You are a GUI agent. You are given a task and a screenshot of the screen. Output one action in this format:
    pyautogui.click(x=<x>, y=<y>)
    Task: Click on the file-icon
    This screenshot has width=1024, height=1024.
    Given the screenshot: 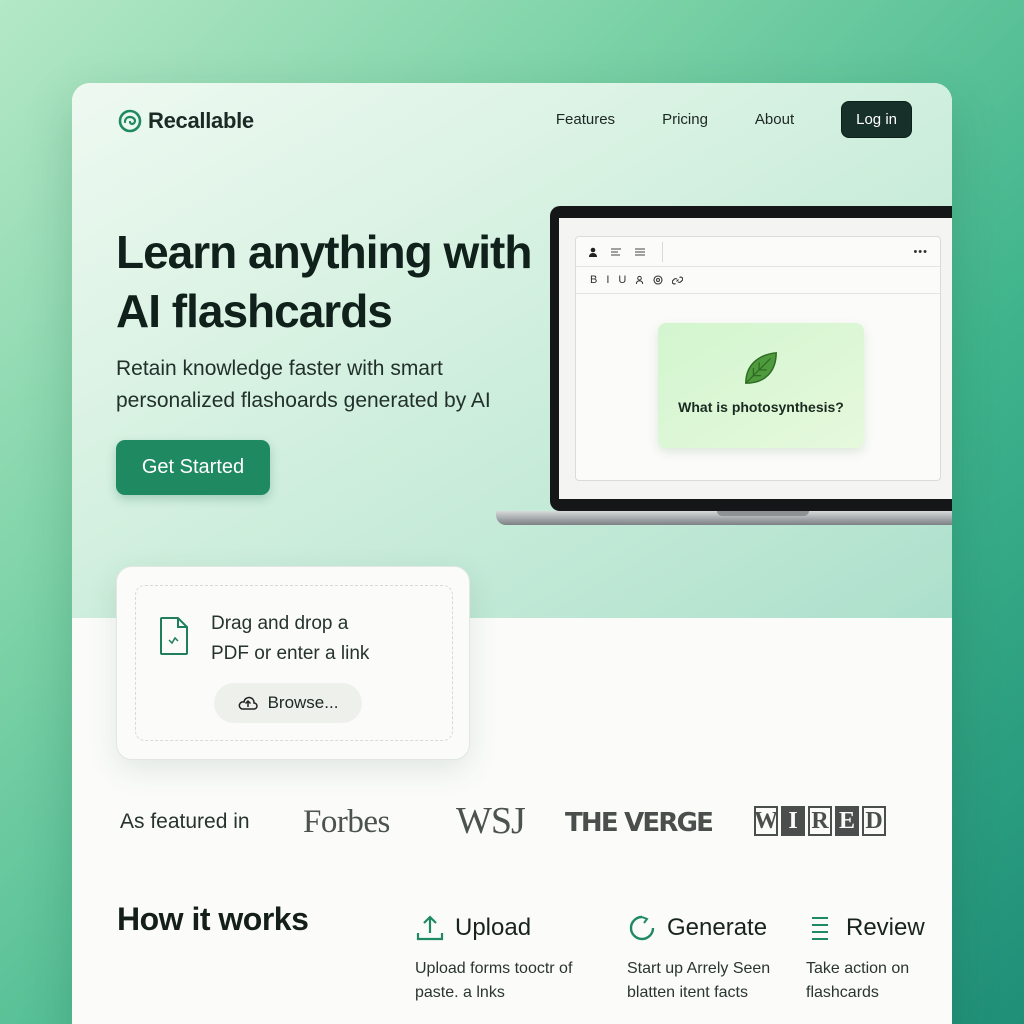 What is the action you would take?
    pyautogui.click(x=174, y=636)
    